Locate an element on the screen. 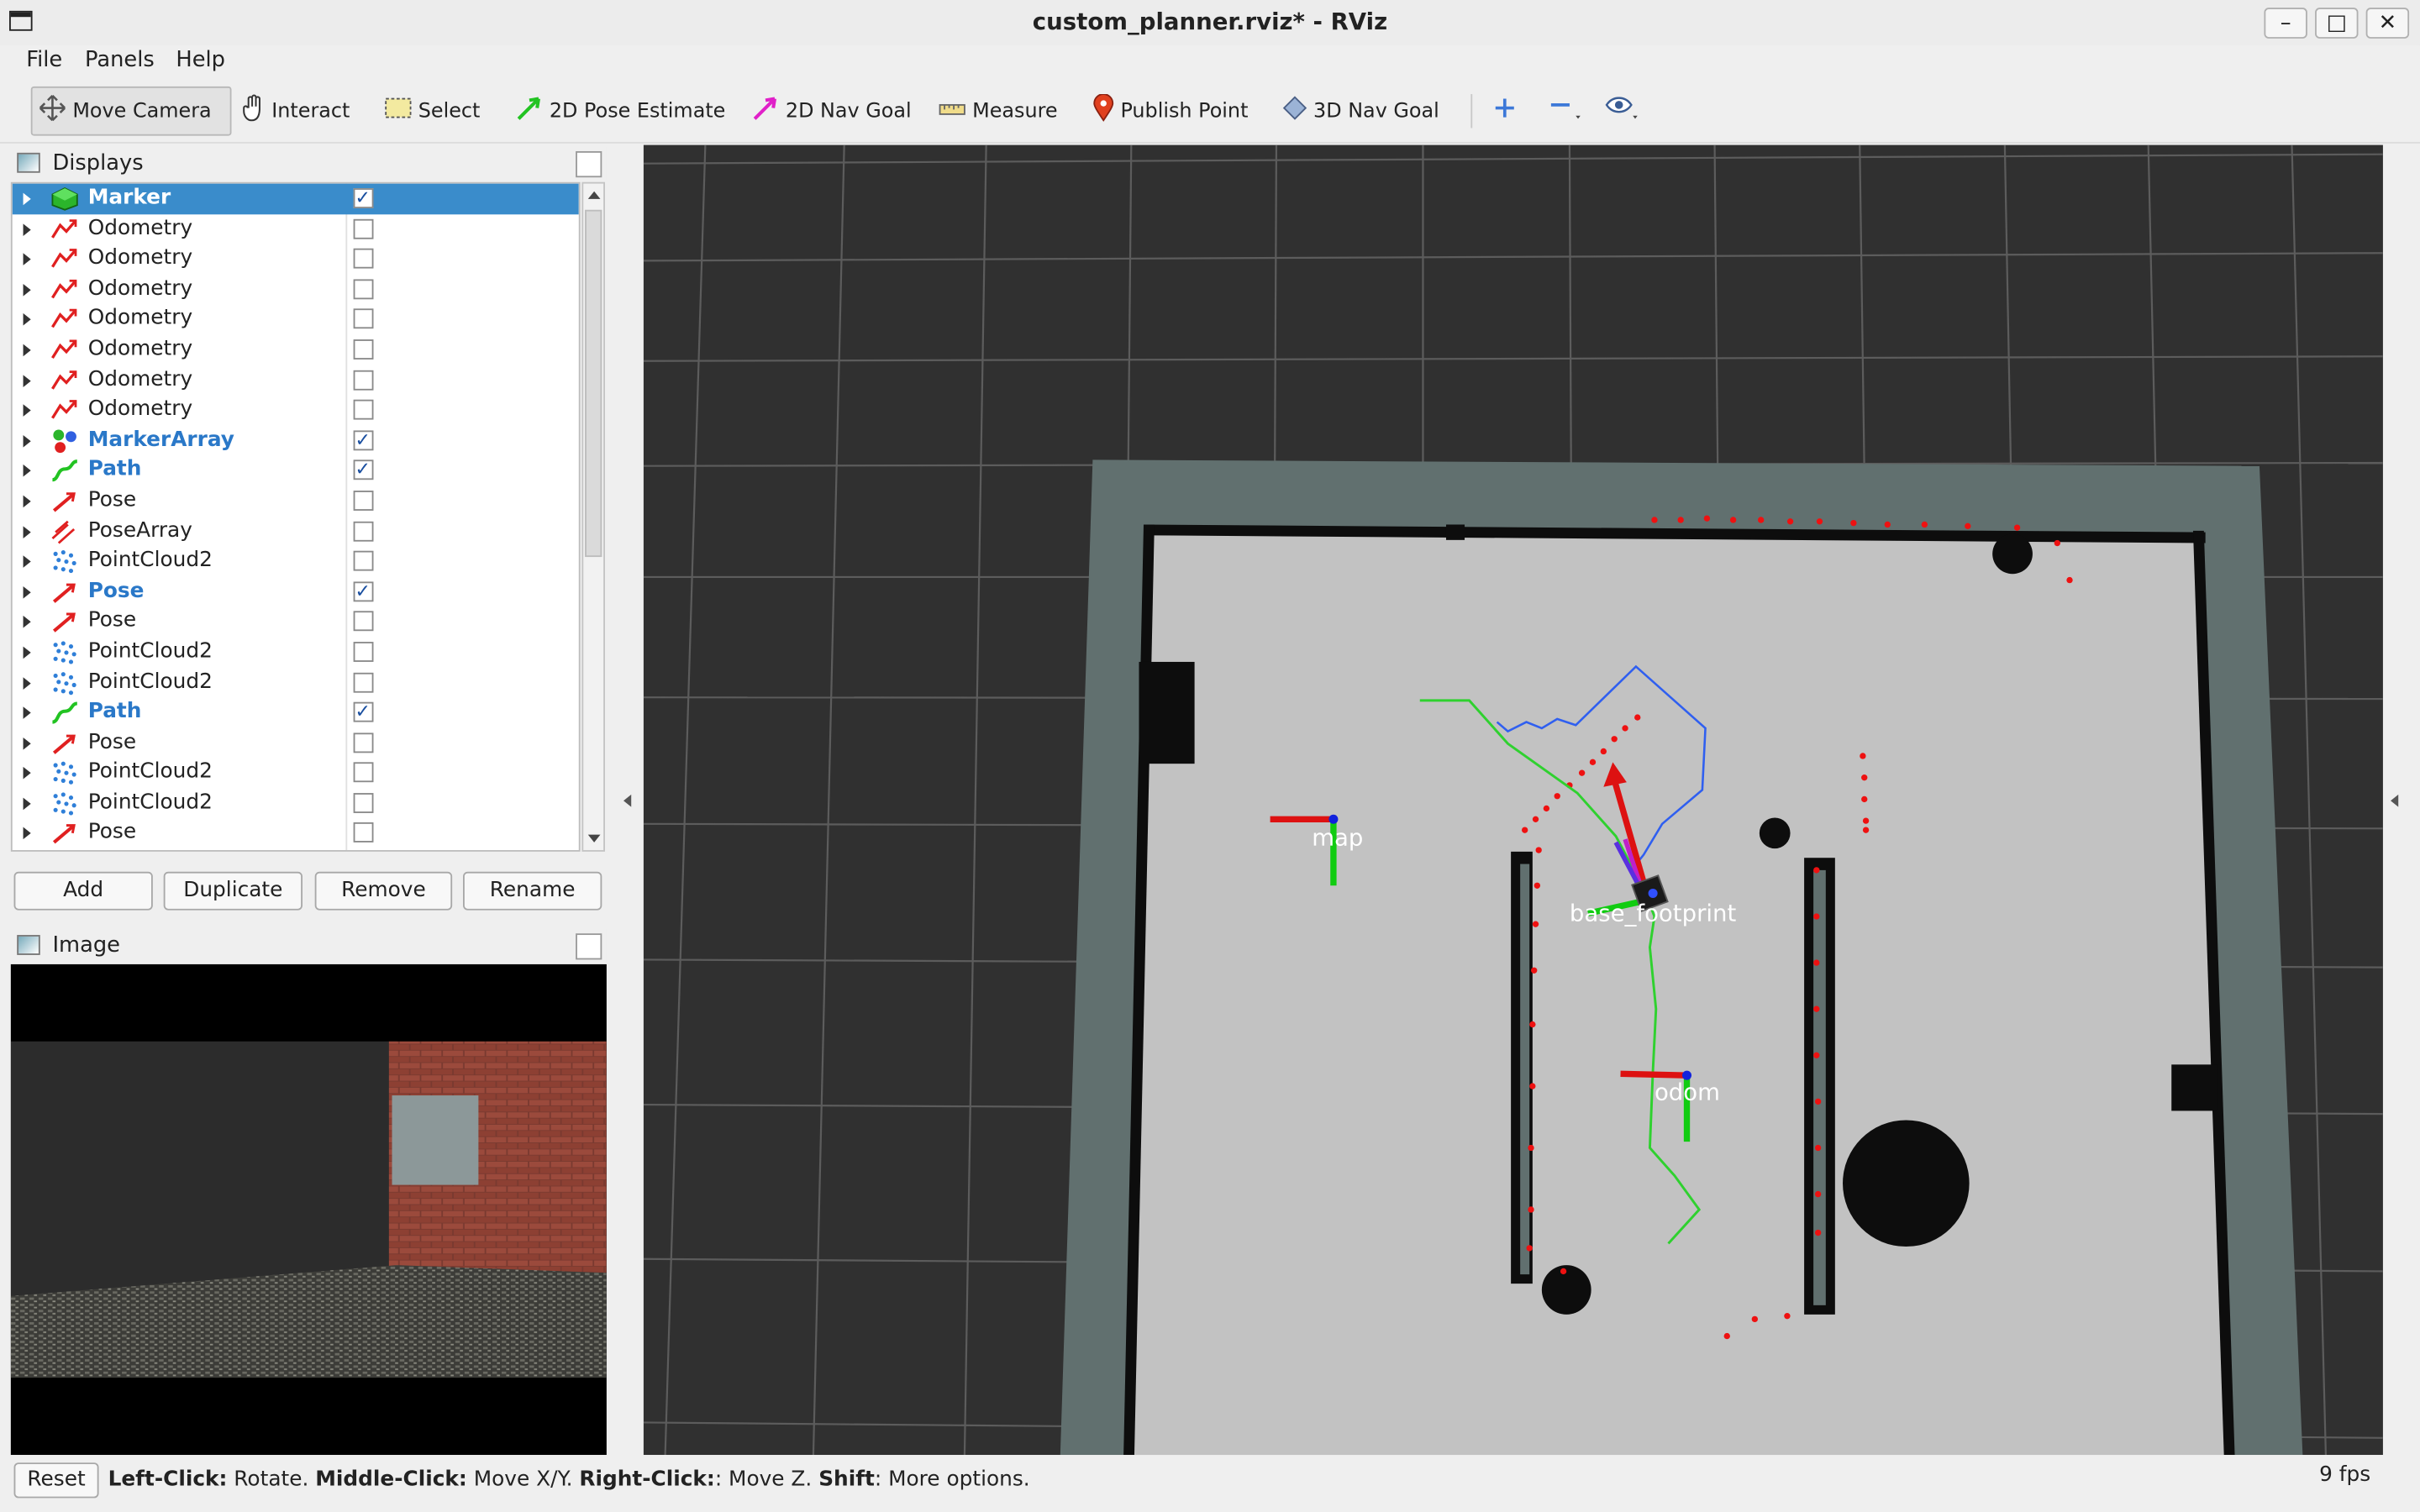  menu-panels: Panels is located at coordinates (120, 60).